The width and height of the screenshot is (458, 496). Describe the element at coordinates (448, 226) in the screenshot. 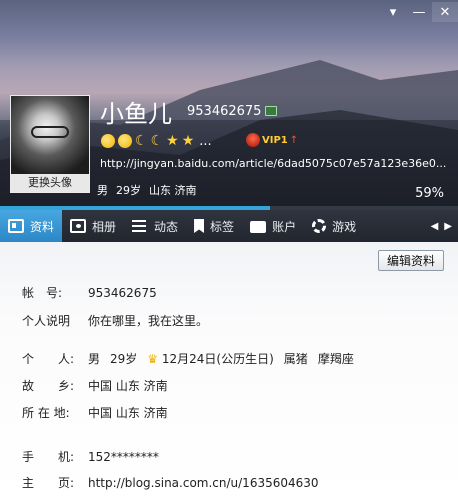

I see `tab-next-icon: ▶` at that location.